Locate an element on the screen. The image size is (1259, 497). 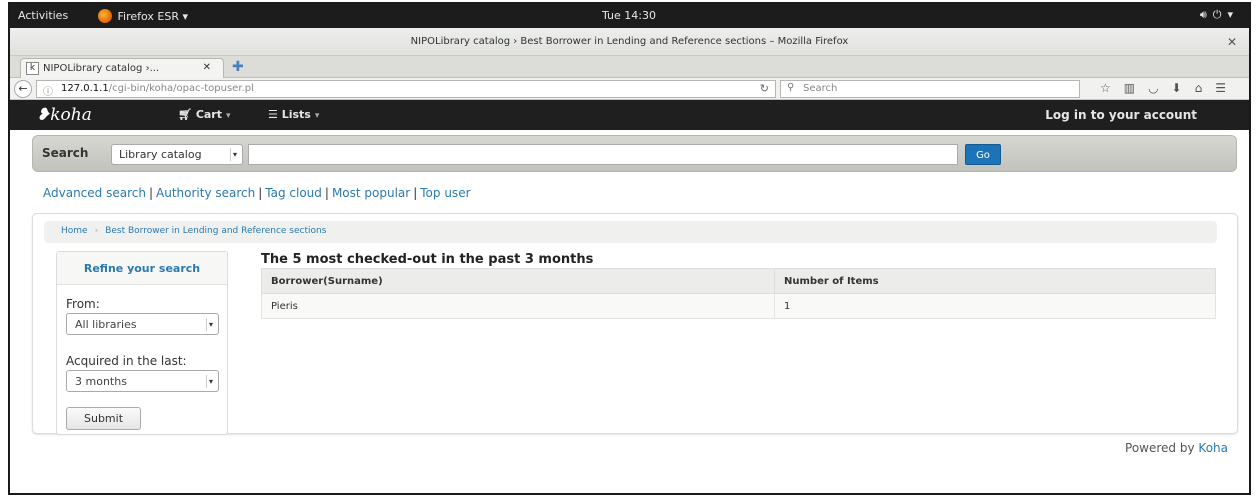
catalog-search-bar: Search Library catalog ▾ Go is located at coordinates (634, 153).